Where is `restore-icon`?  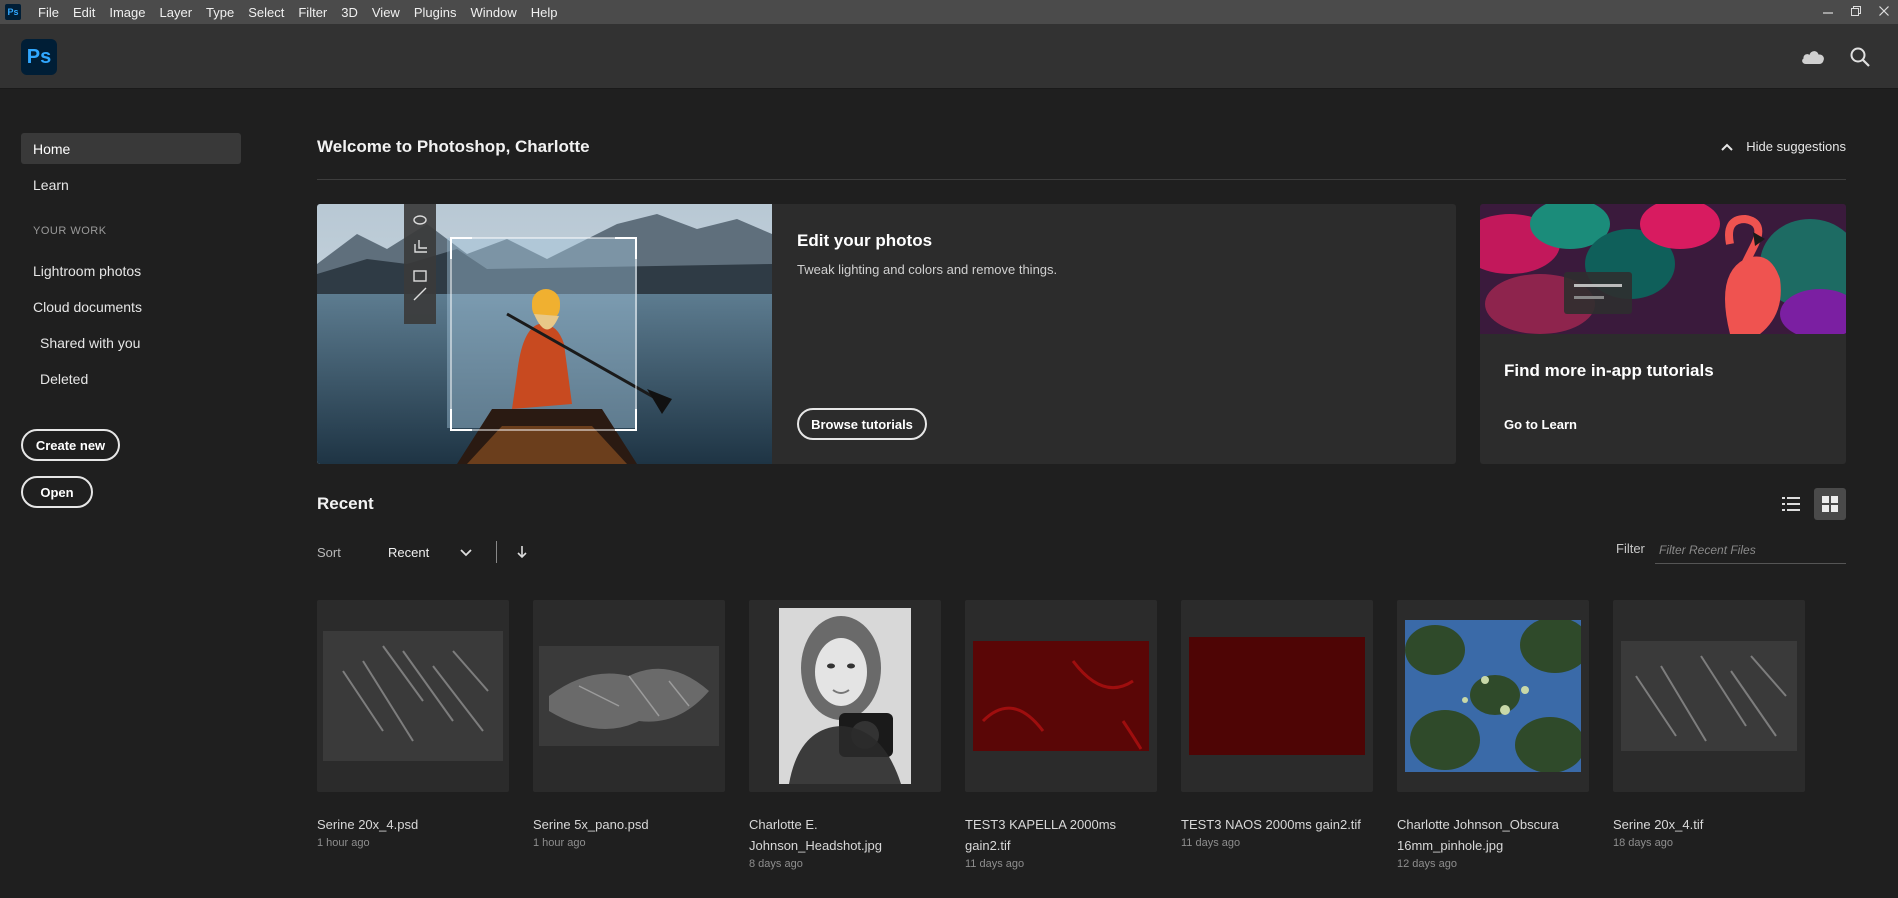
restore-icon is located at coordinates (1856, 11).